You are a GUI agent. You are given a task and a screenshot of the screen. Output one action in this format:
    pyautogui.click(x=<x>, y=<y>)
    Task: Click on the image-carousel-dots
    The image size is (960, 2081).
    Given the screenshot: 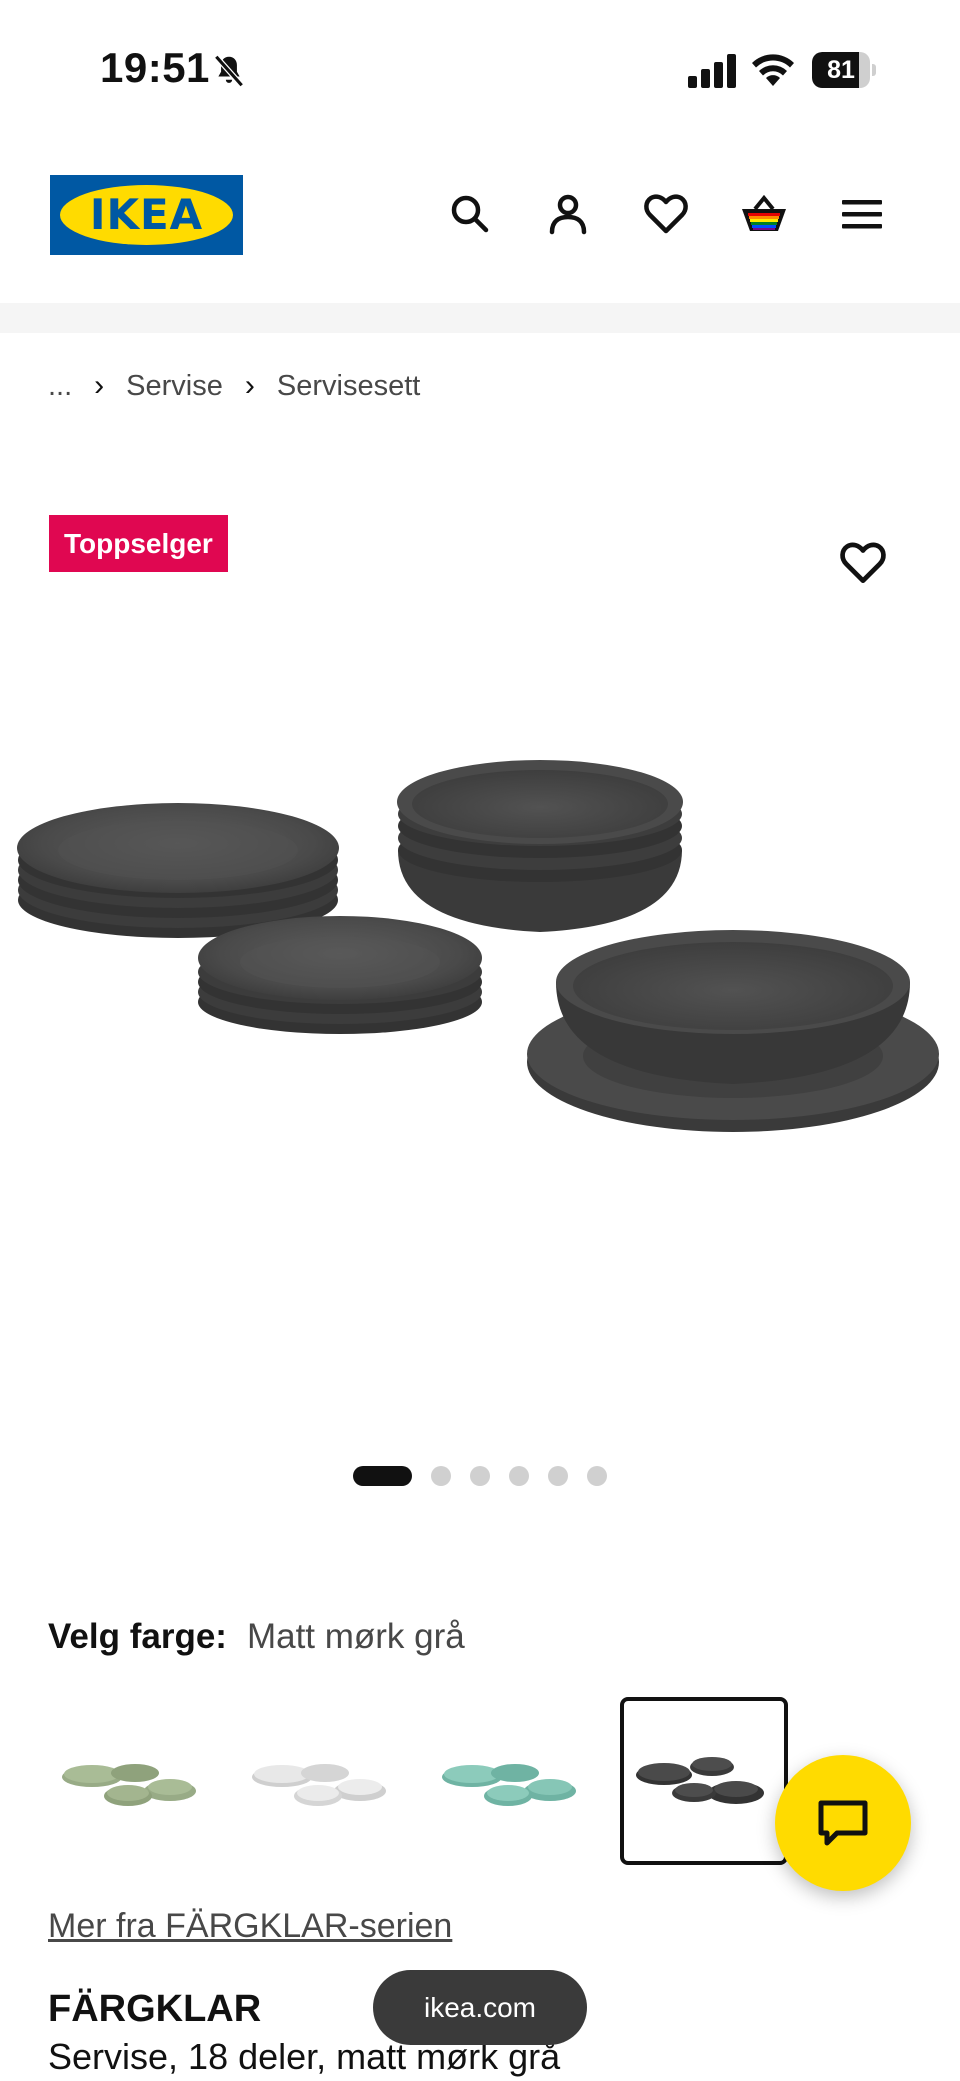 What is the action you would take?
    pyautogui.click(x=489, y=1476)
    